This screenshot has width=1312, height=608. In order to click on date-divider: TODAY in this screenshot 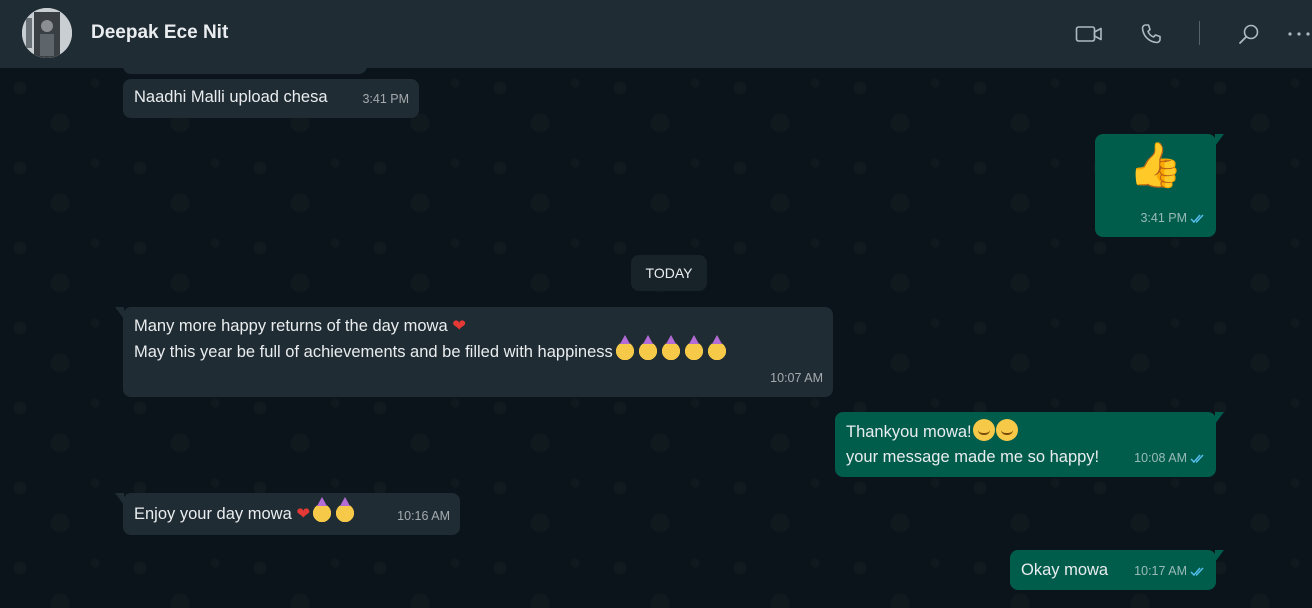, I will do `click(669, 273)`.